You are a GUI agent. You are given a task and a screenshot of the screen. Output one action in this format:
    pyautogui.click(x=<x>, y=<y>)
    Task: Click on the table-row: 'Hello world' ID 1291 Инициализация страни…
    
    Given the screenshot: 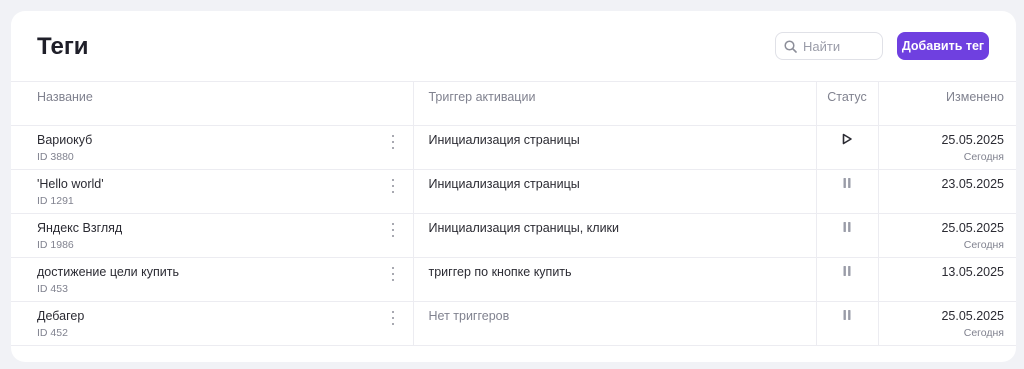 What is the action you would take?
    pyautogui.click(x=513, y=191)
    